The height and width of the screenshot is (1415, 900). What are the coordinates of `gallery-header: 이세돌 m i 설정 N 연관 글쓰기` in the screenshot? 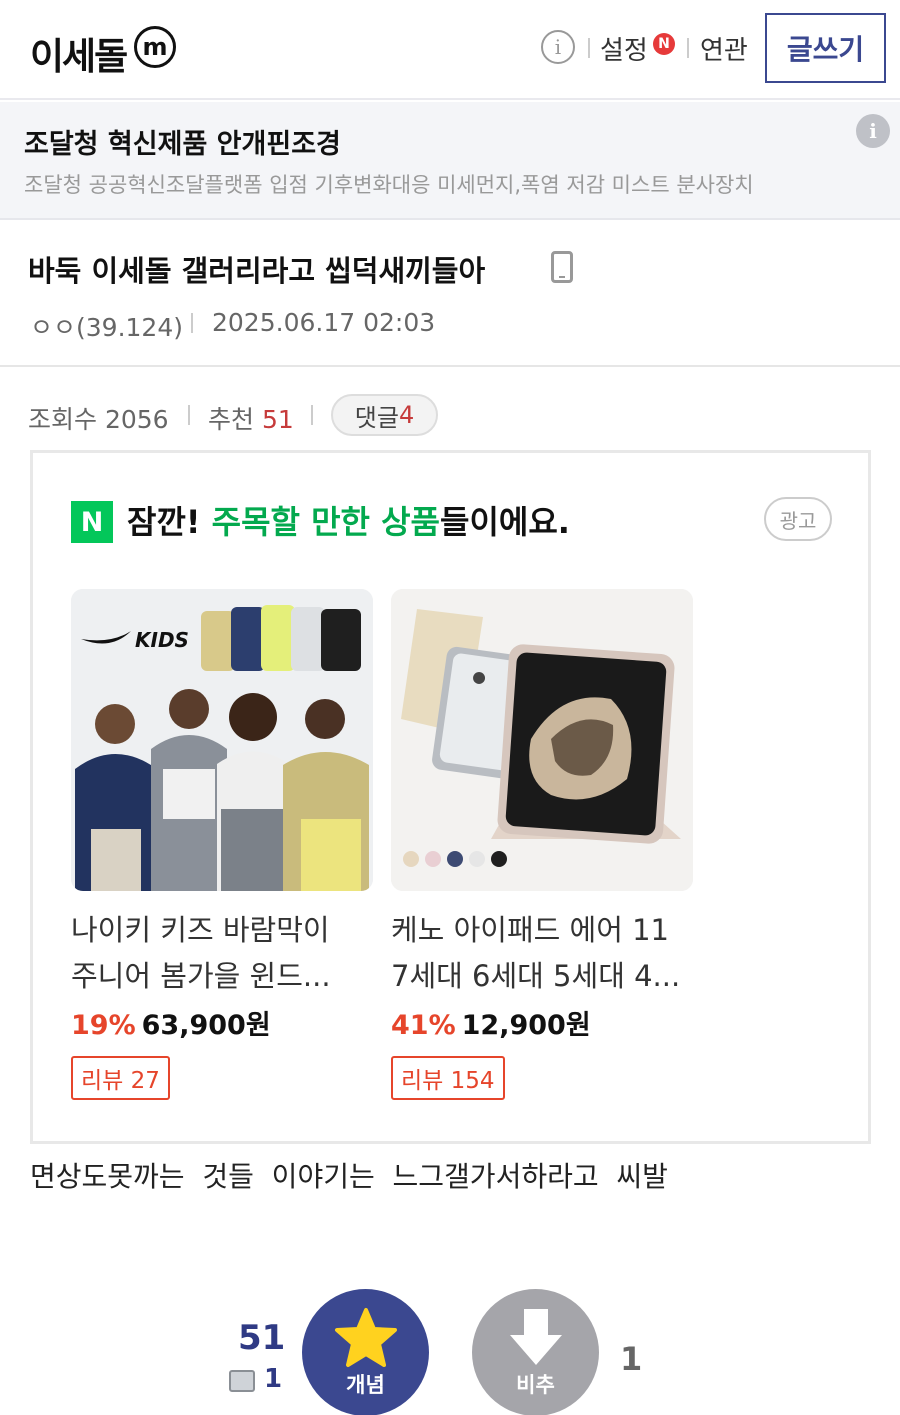 It's located at (450, 50).